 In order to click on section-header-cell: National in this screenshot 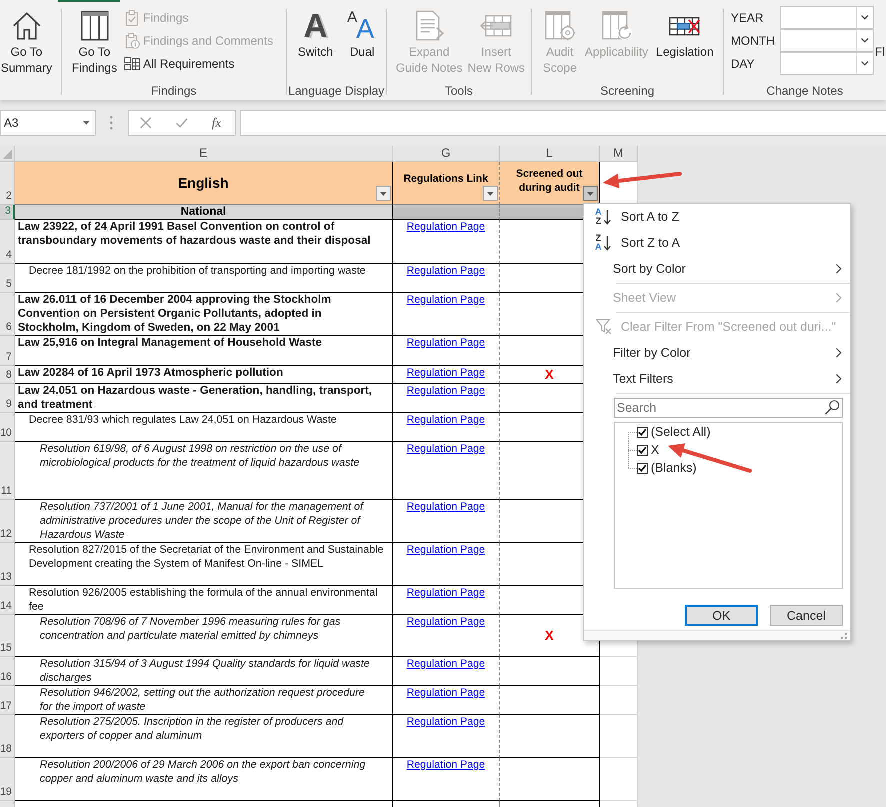, I will do `click(204, 212)`.